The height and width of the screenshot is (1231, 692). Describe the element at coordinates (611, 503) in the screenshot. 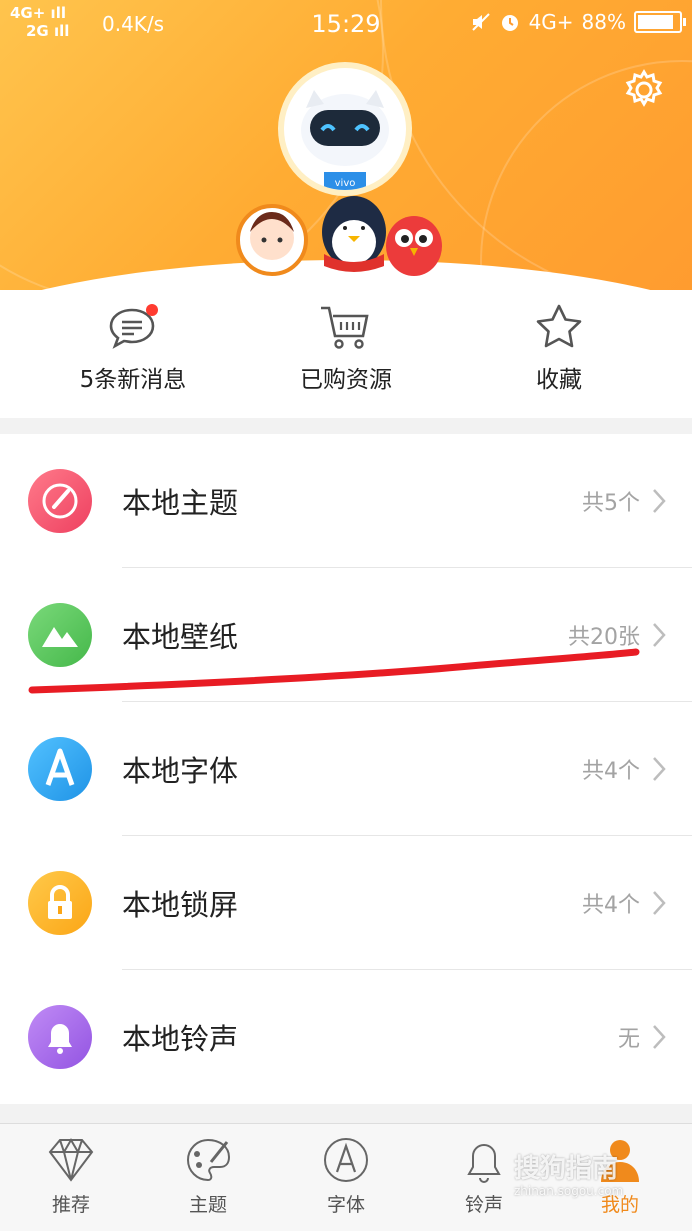

I see `item-count: 共5个` at that location.